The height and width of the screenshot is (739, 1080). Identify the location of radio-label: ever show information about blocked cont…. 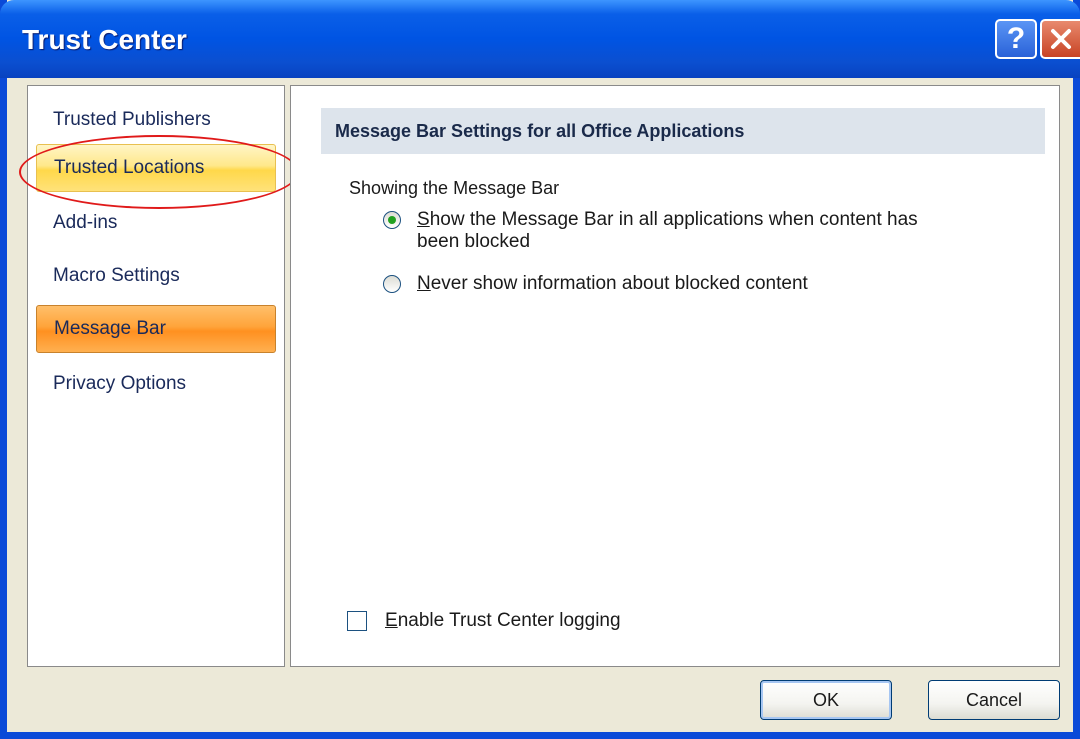
(619, 283).